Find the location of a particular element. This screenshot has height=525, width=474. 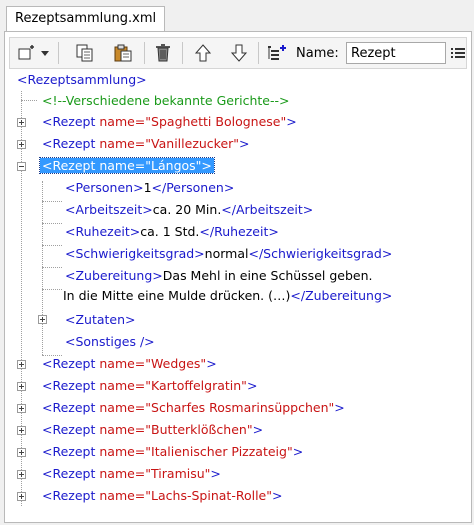

node-rezept: <Rezept name="Spaghetti Bolognese"> is located at coordinates (169, 122).